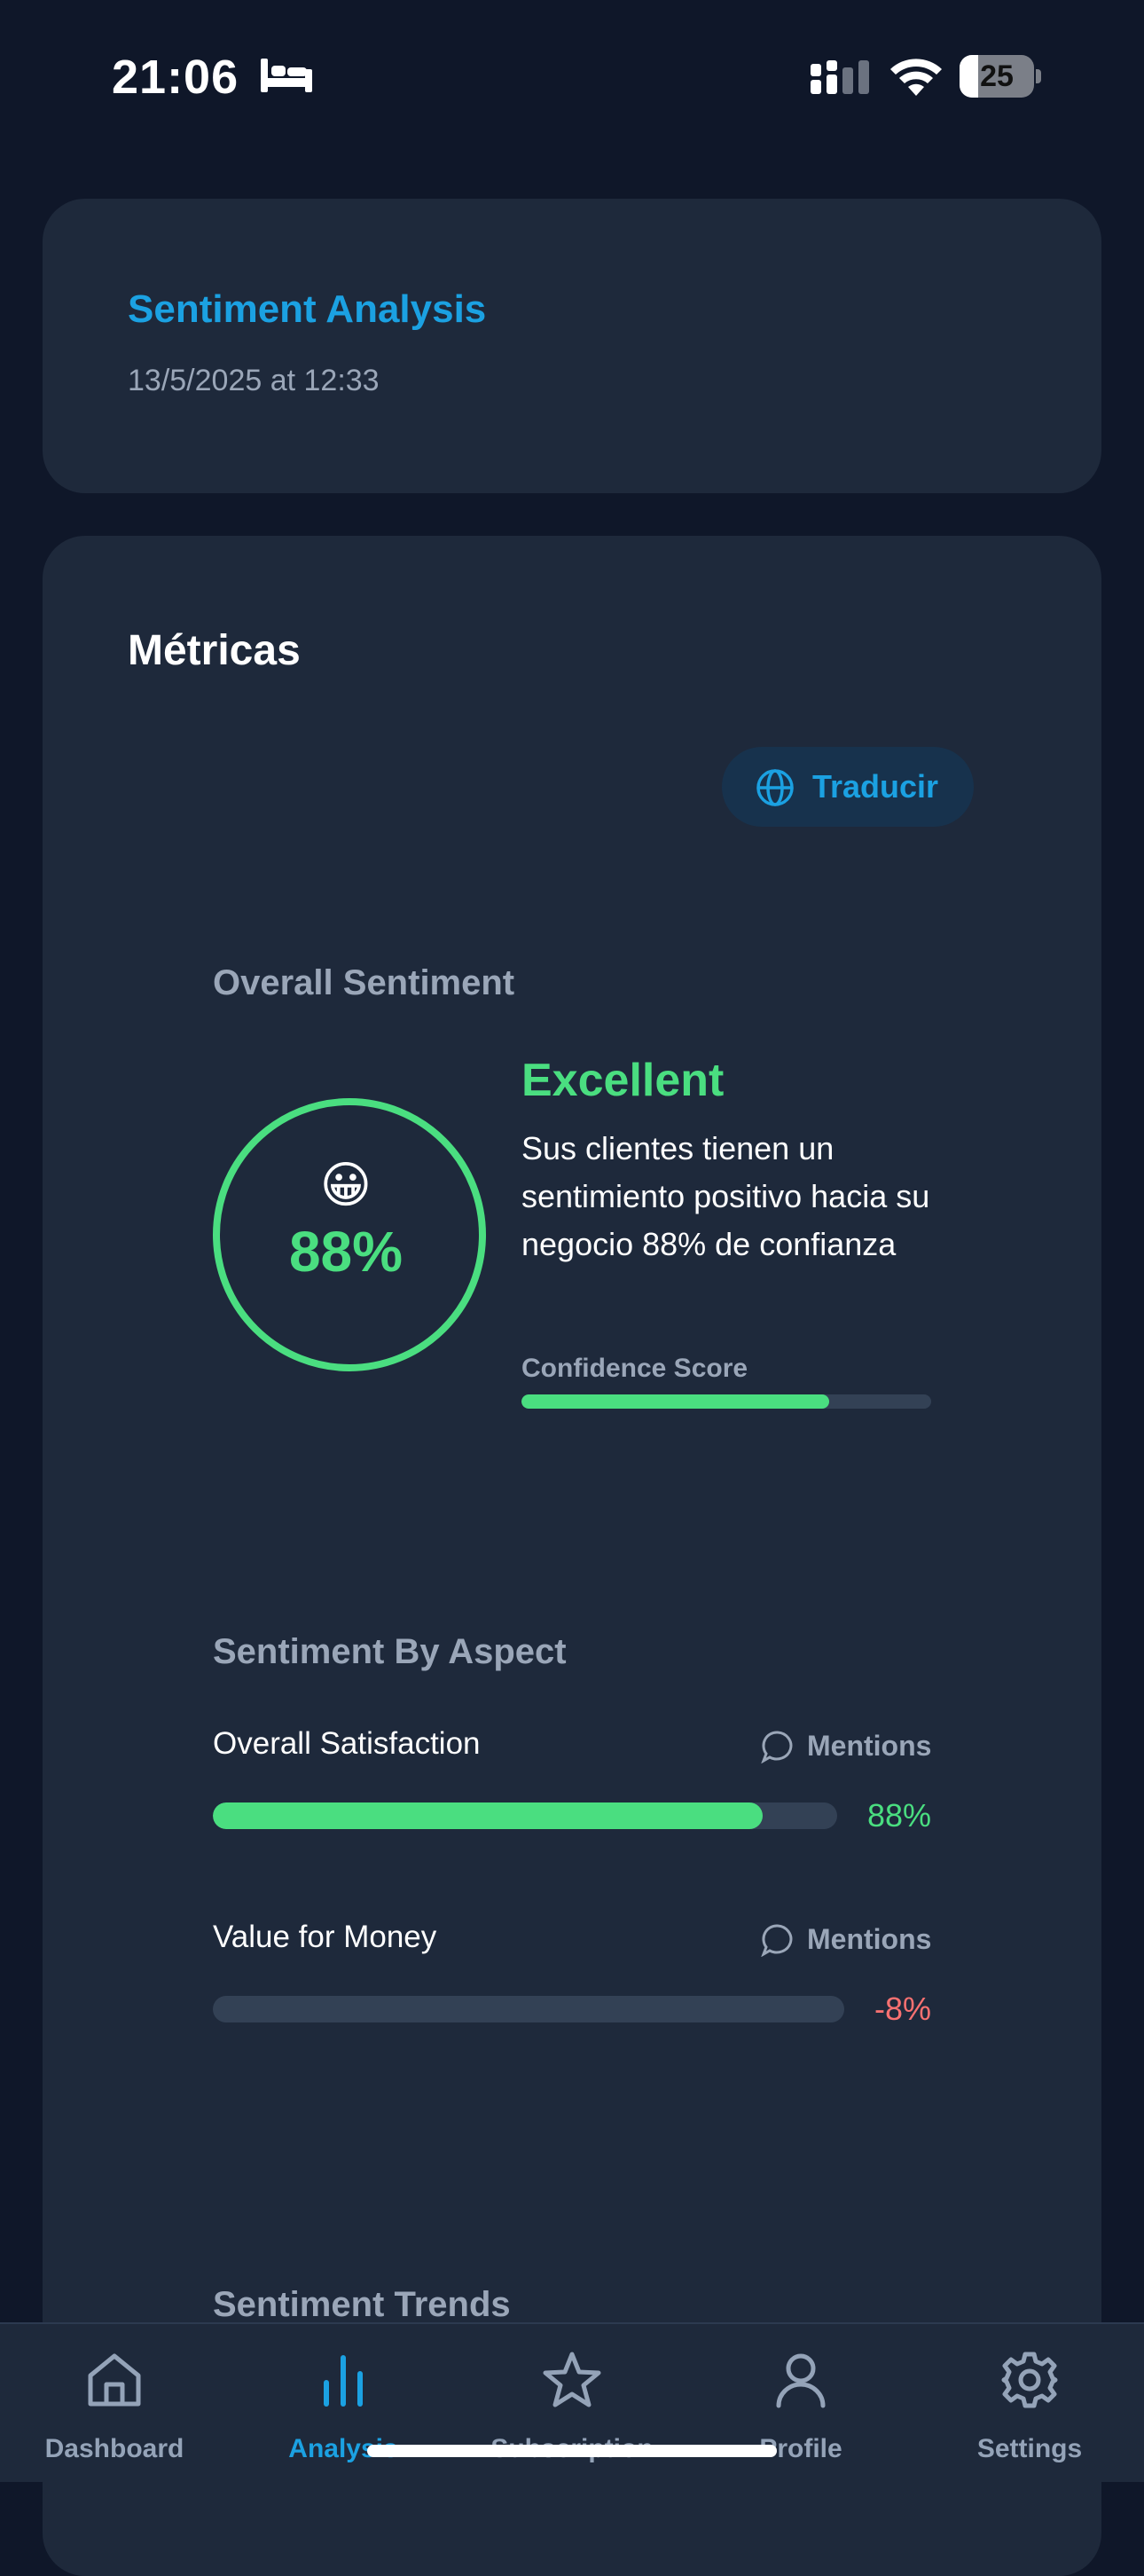 Image resolution: width=1144 pixels, height=2576 pixels. Describe the element at coordinates (840, 77) in the screenshot. I see `signal-icon` at that location.